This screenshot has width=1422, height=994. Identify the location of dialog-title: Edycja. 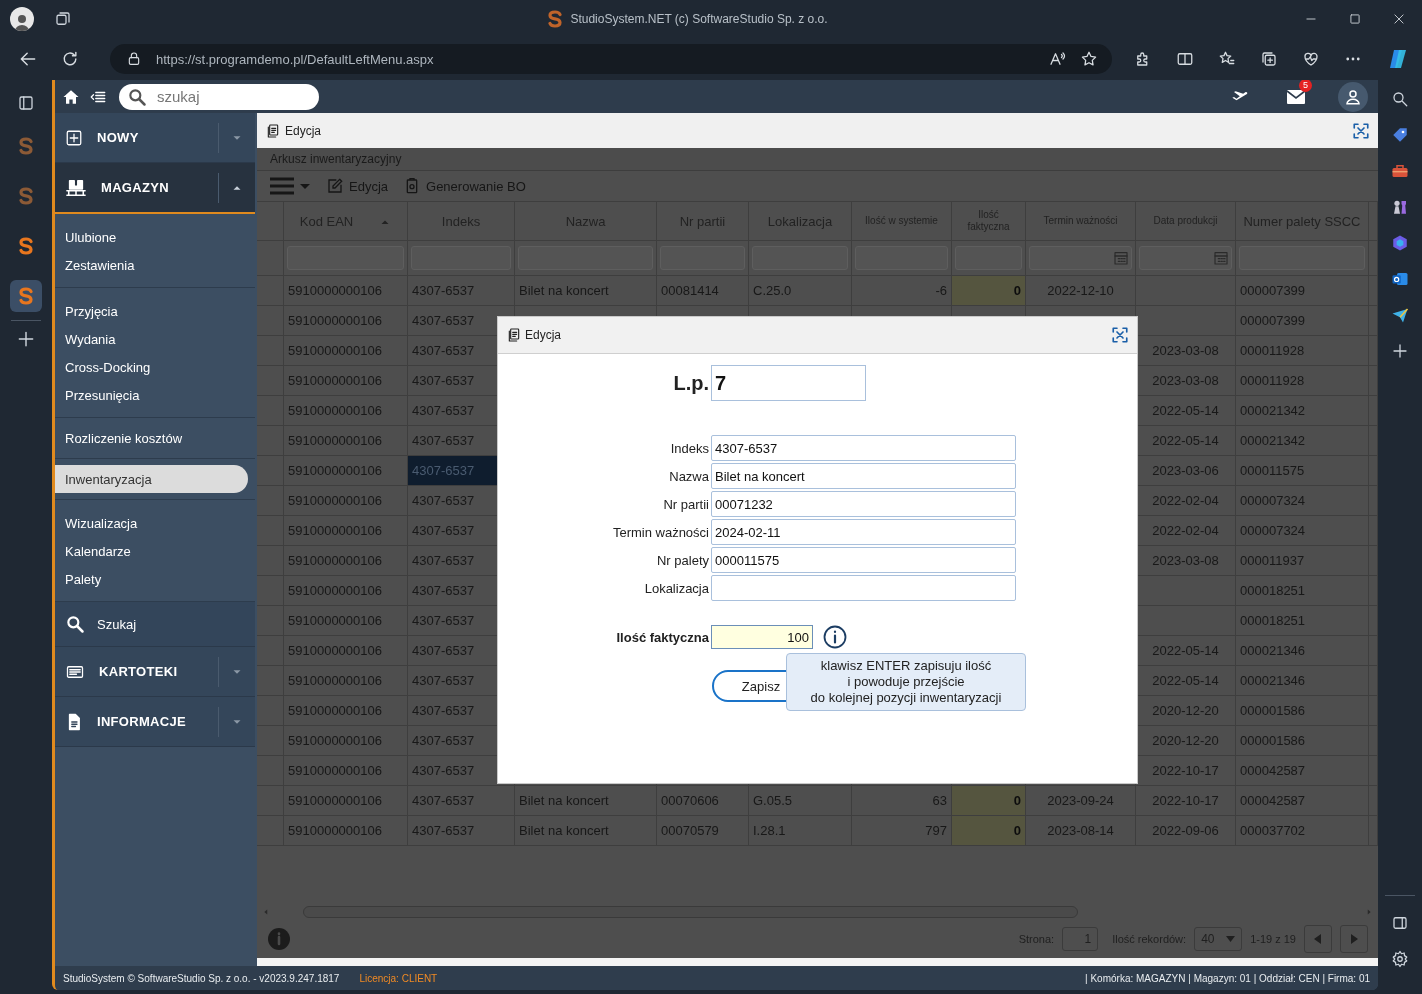
(543, 335).